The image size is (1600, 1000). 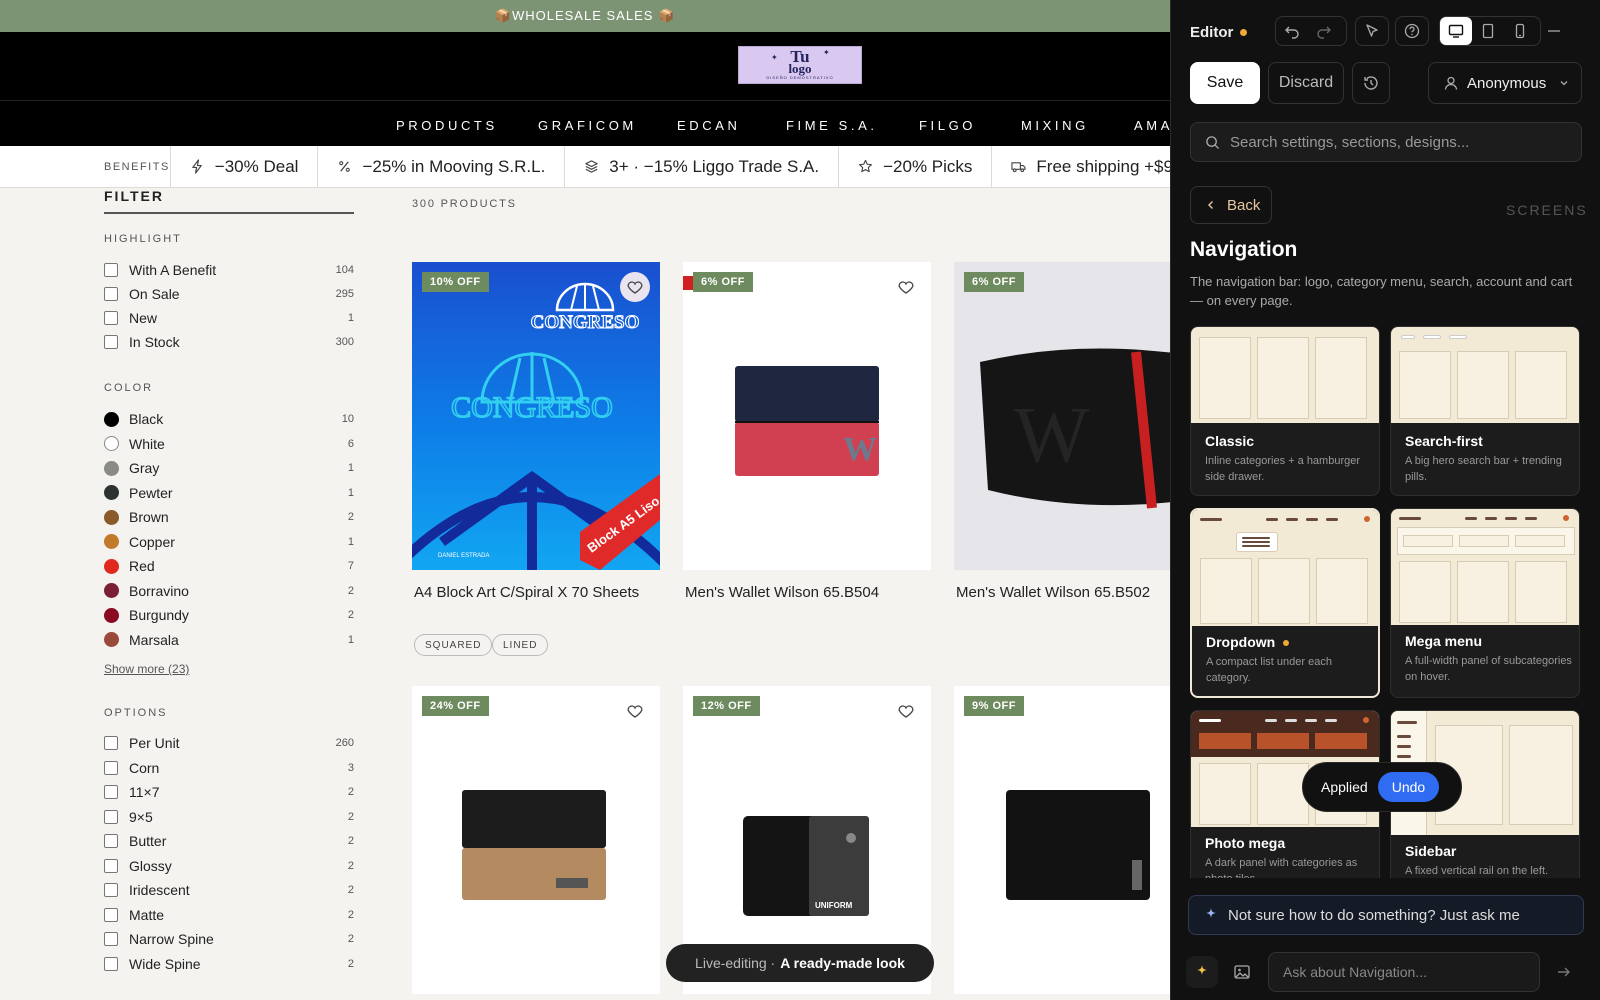 I want to click on save-button: Save, so click(x=1225, y=83).